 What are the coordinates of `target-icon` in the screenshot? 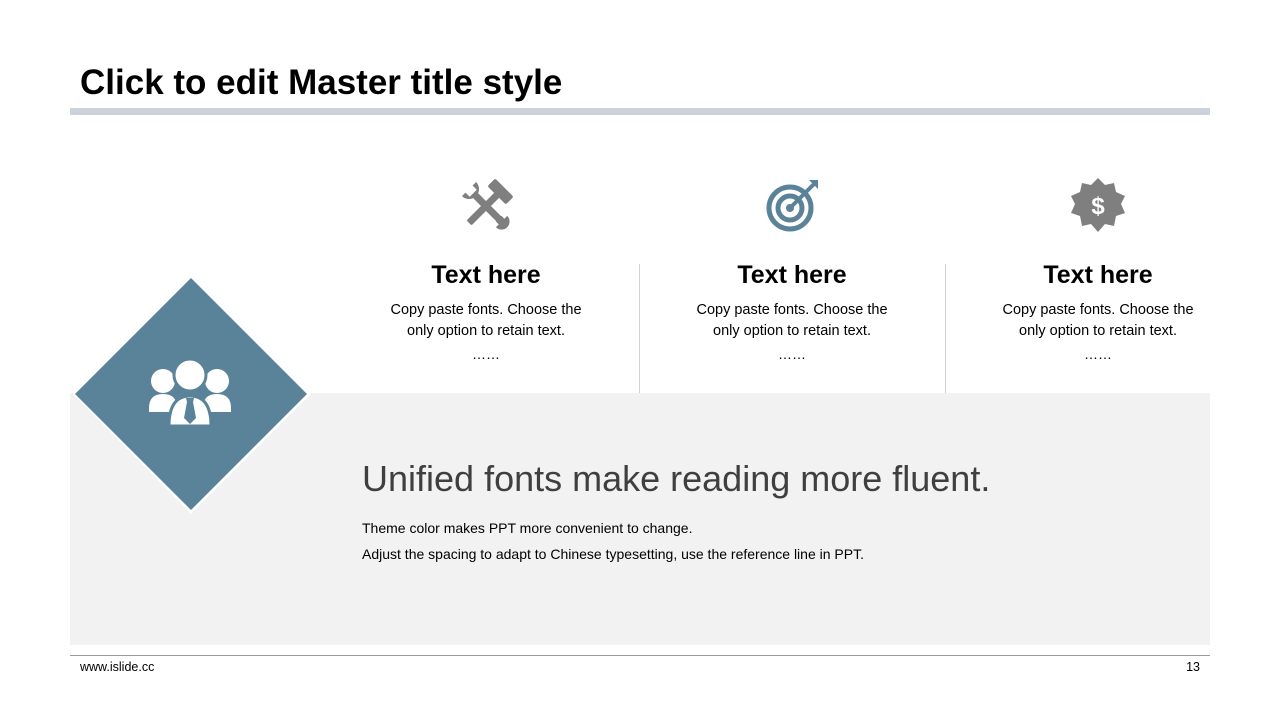 It's located at (792, 206).